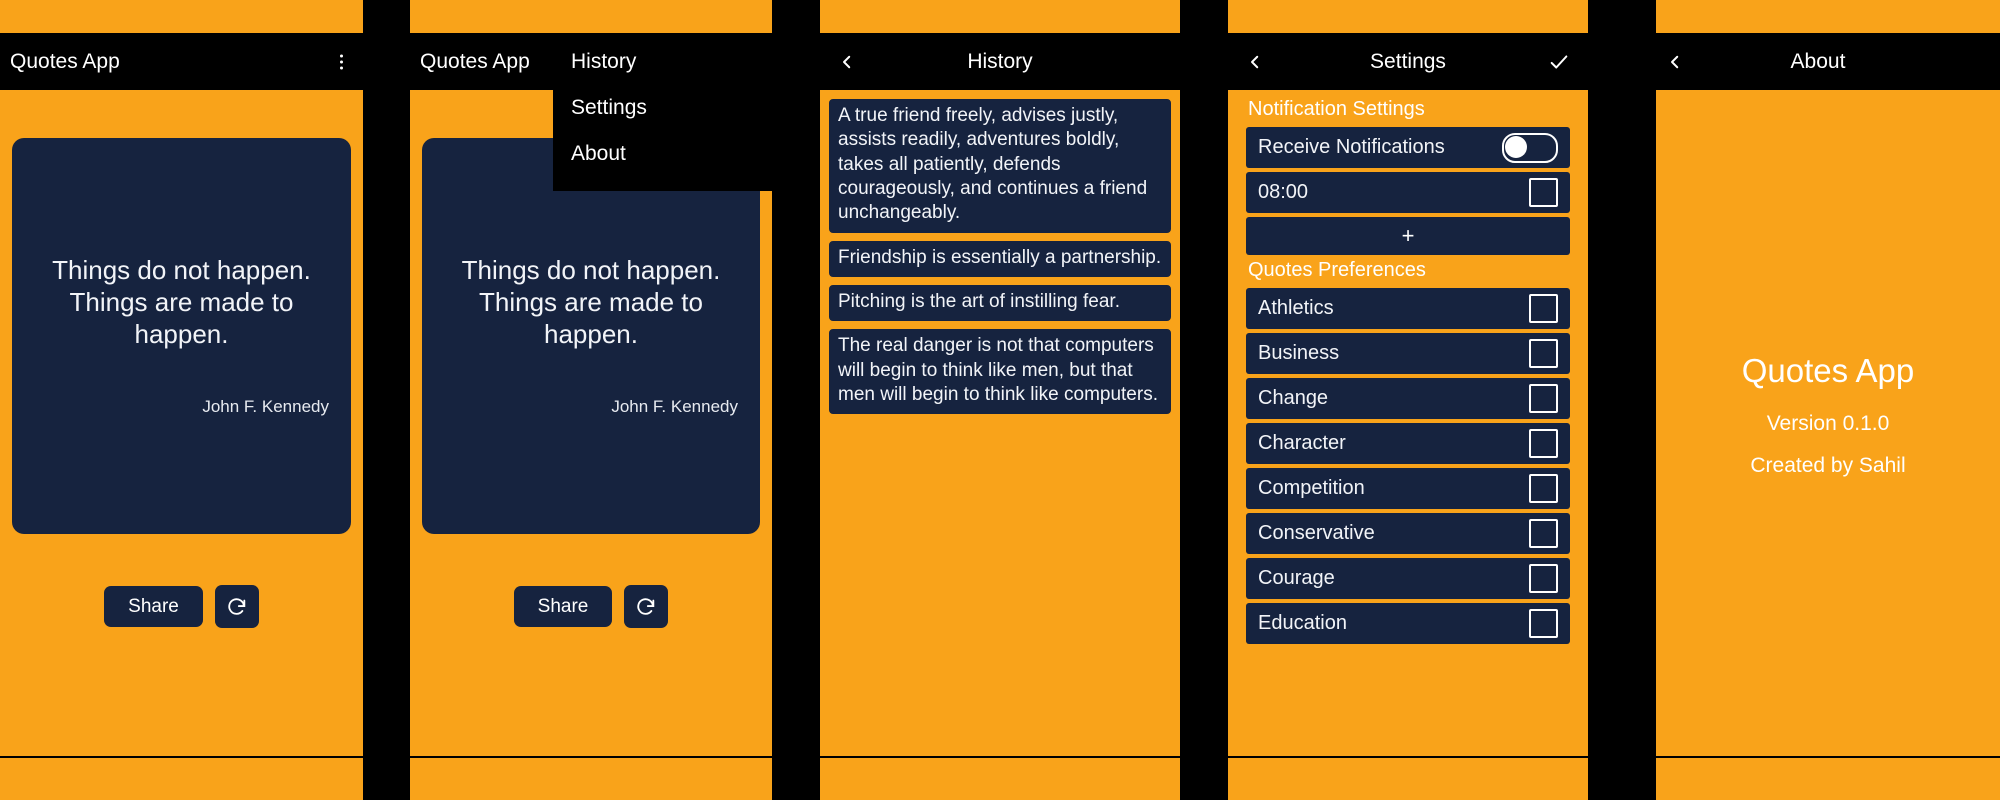 Image resolution: width=2000 pixels, height=800 pixels. I want to click on about-appbar: About, so click(1818, 61).